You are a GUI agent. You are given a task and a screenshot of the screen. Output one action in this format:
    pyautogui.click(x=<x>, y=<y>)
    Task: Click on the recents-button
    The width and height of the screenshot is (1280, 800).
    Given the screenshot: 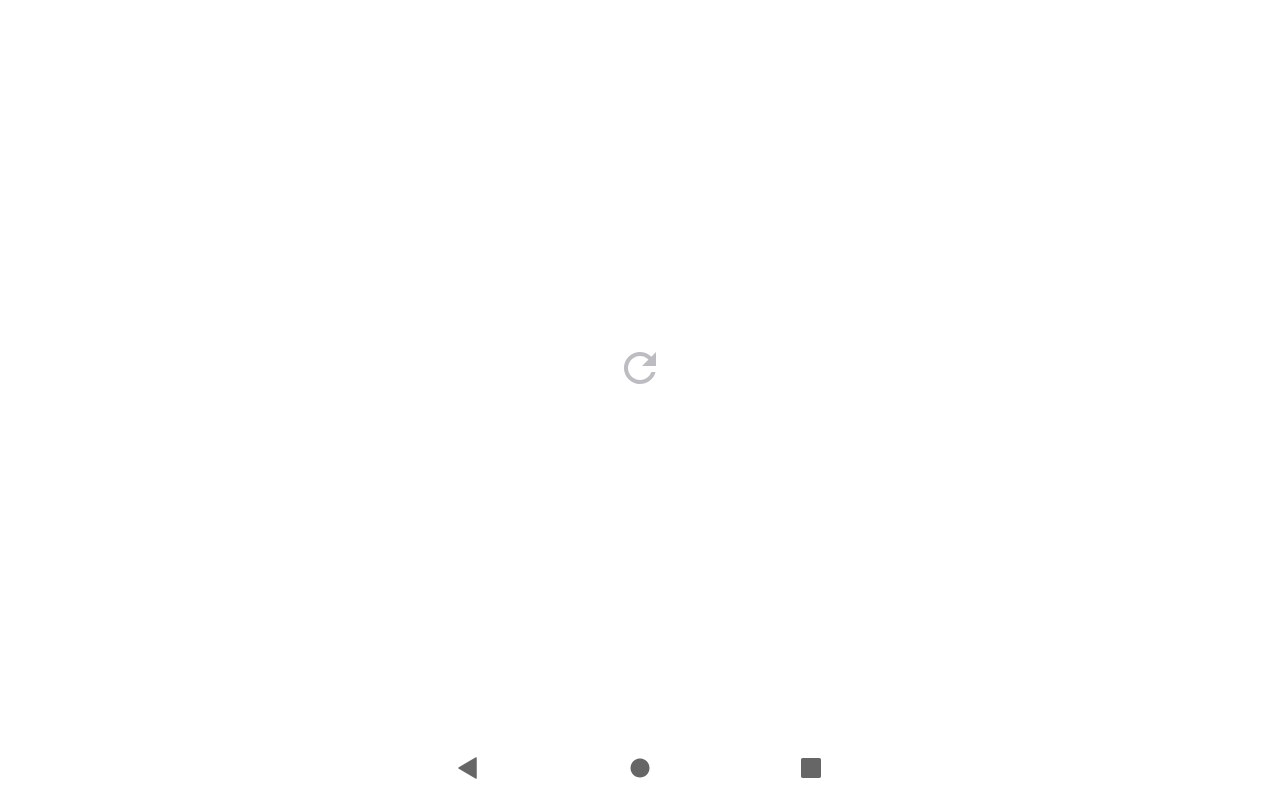 What is the action you would take?
    pyautogui.click(x=811, y=768)
    